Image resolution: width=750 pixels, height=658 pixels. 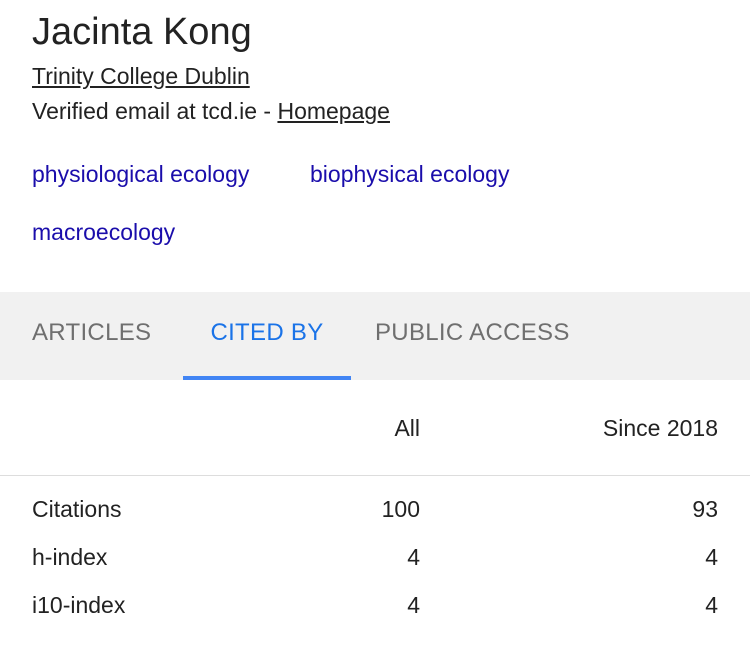 I want to click on table-row: h-index 4 4, so click(x=375, y=567).